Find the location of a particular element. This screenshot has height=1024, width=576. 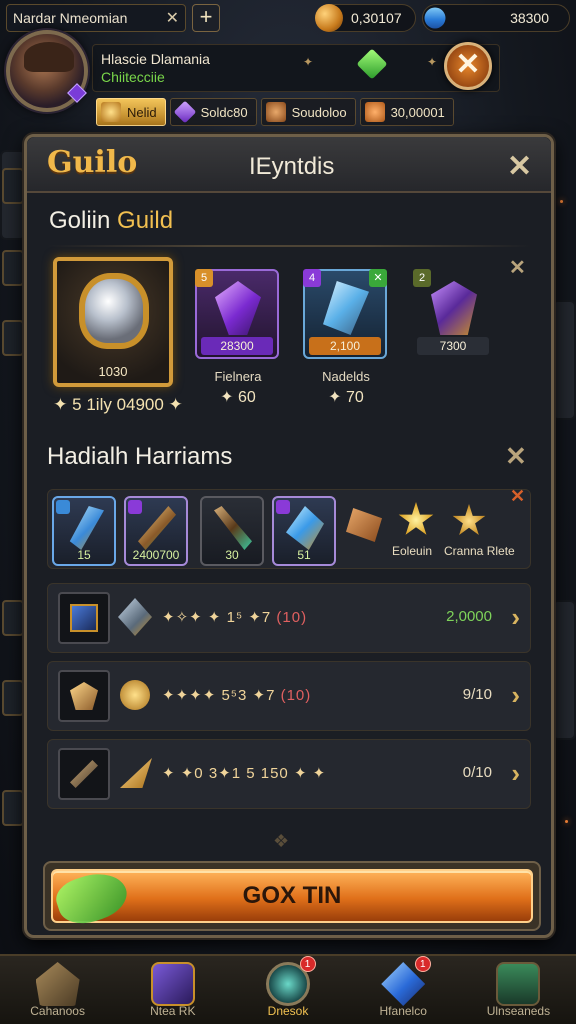

nav-item: 1 Hfanelco is located at coordinates (403, 990).